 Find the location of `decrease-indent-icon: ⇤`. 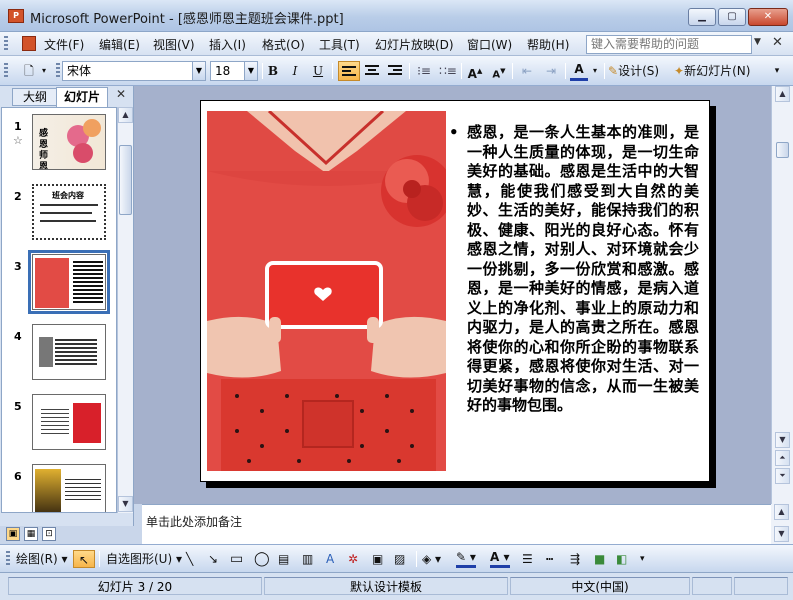

decrease-indent-icon: ⇤ is located at coordinates (527, 71).